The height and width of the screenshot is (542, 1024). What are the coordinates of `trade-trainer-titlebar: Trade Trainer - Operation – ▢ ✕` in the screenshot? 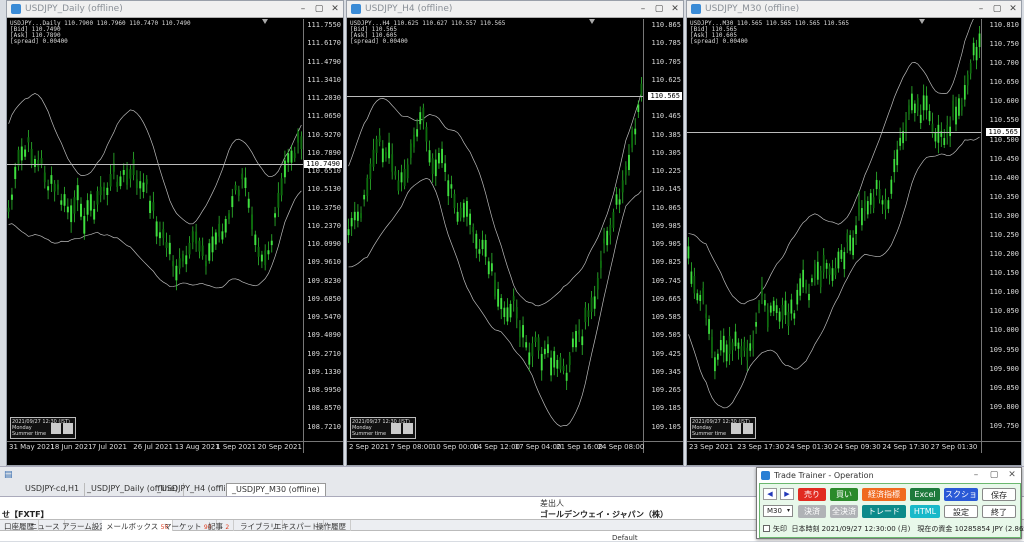 It's located at (889, 475).